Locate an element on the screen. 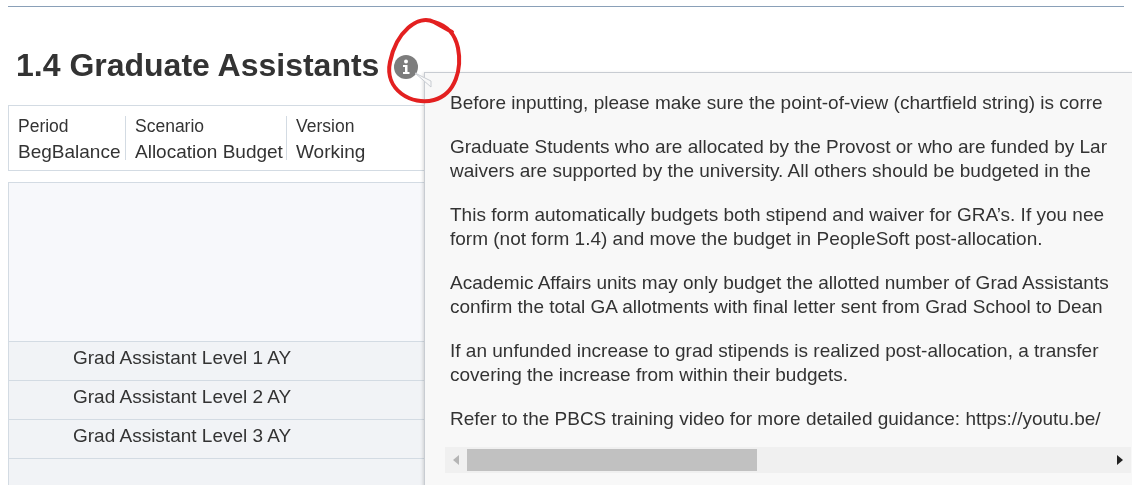  horizontal-scrollbar is located at coordinates (788, 460).